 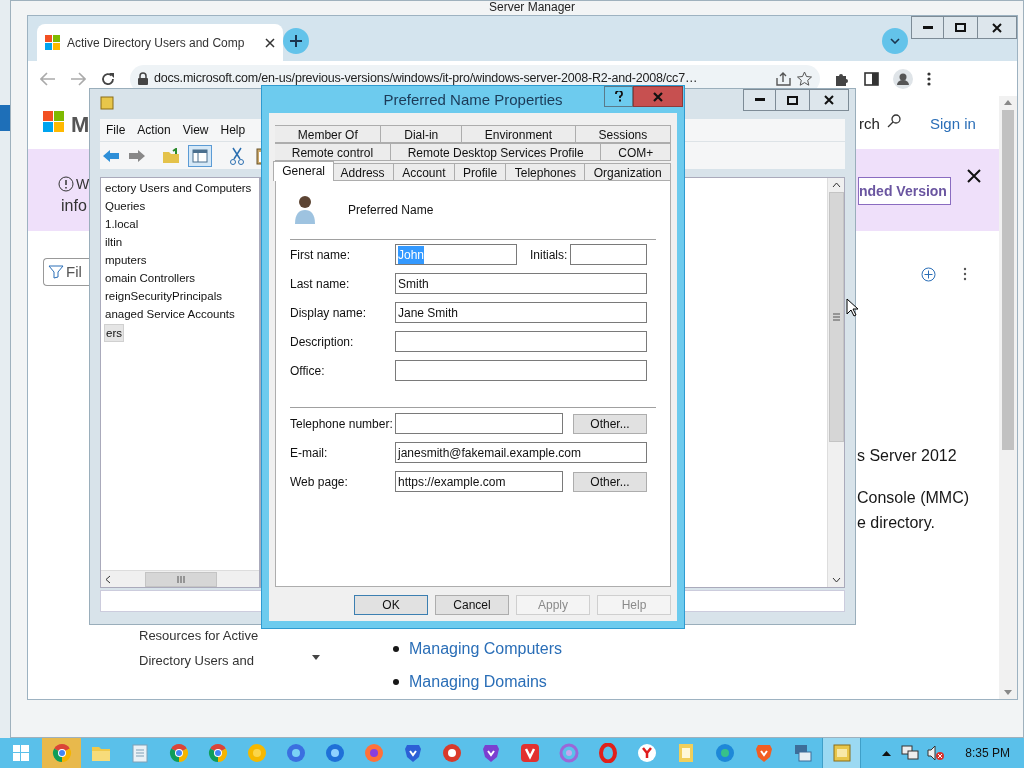 I want to click on star-icon, so click(x=804, y=78).